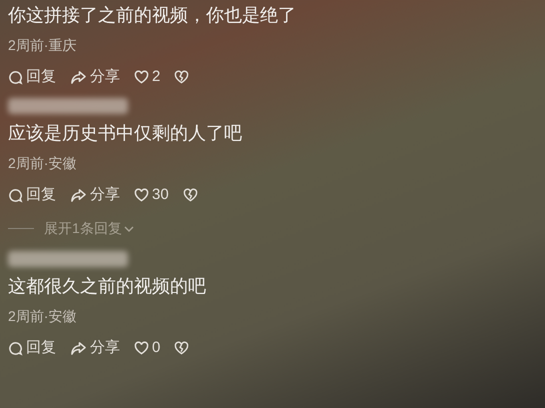  What do you see at coordinates (89, 228) in the screenshot?
I see `expand-replies-link: 展开1条回复` at bounding box center [89, 228].